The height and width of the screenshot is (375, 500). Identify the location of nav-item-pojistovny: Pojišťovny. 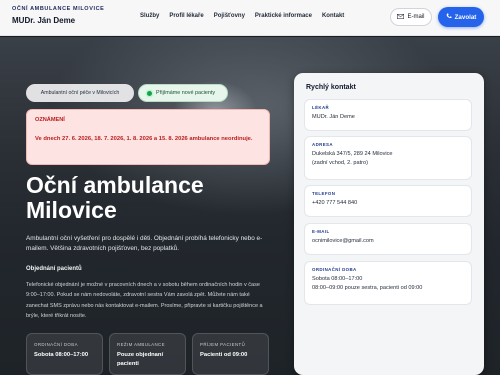
(229, 16).